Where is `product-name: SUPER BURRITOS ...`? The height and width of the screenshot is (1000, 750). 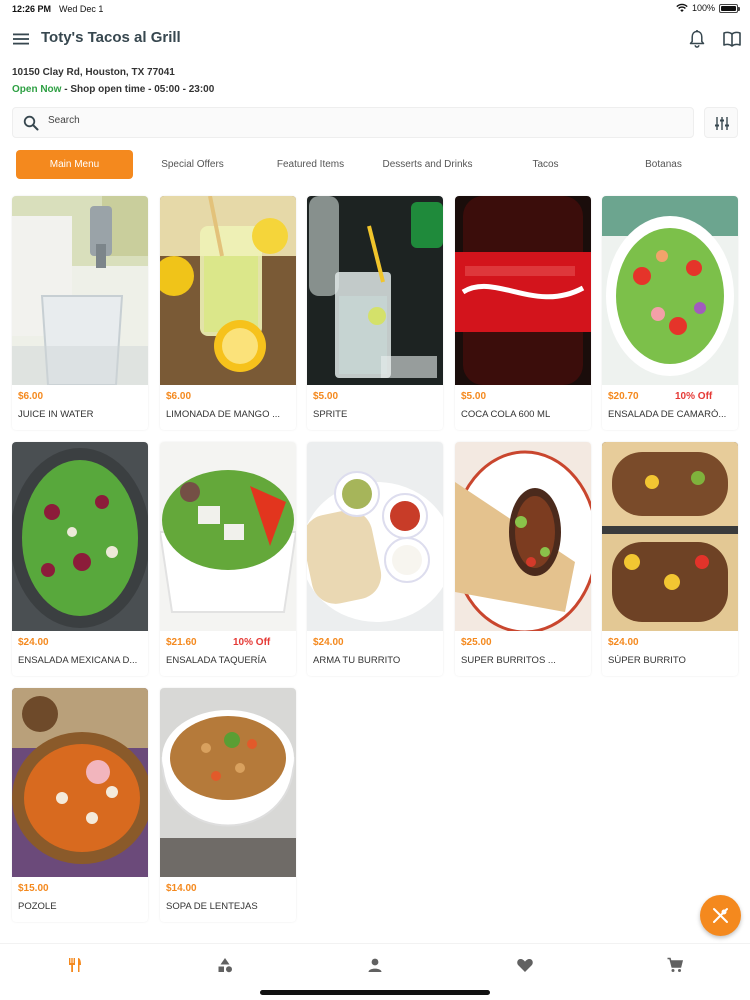
product-name: SUPER BURRITOS ... is located at coordinates (508, 660).